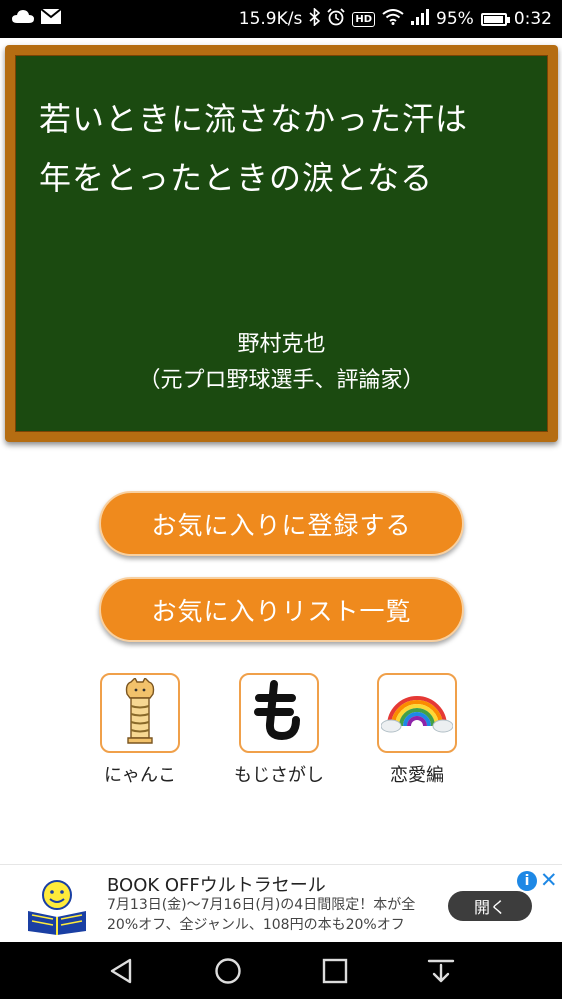 Image resolution: width=562 pixels, height=999 pixels. I want to click on category-renai: 恋愛編, so click(417, 730).